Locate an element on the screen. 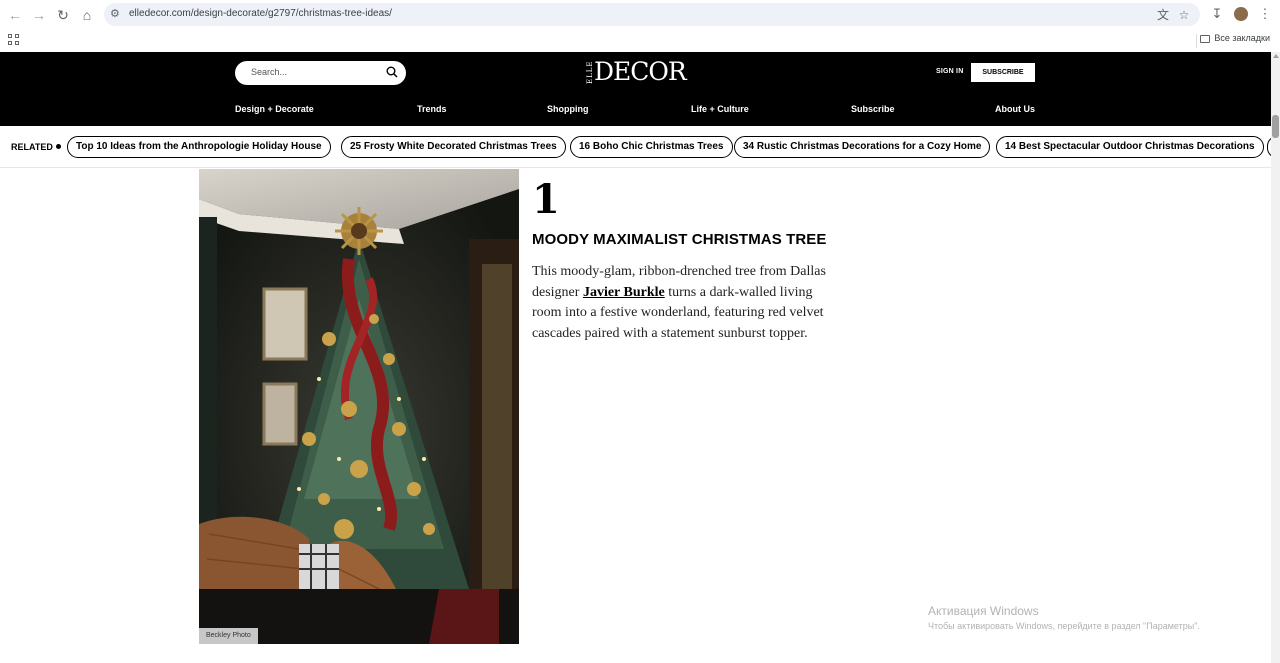  site-info-icon: ⚙ is located at coordinates (117, 14).